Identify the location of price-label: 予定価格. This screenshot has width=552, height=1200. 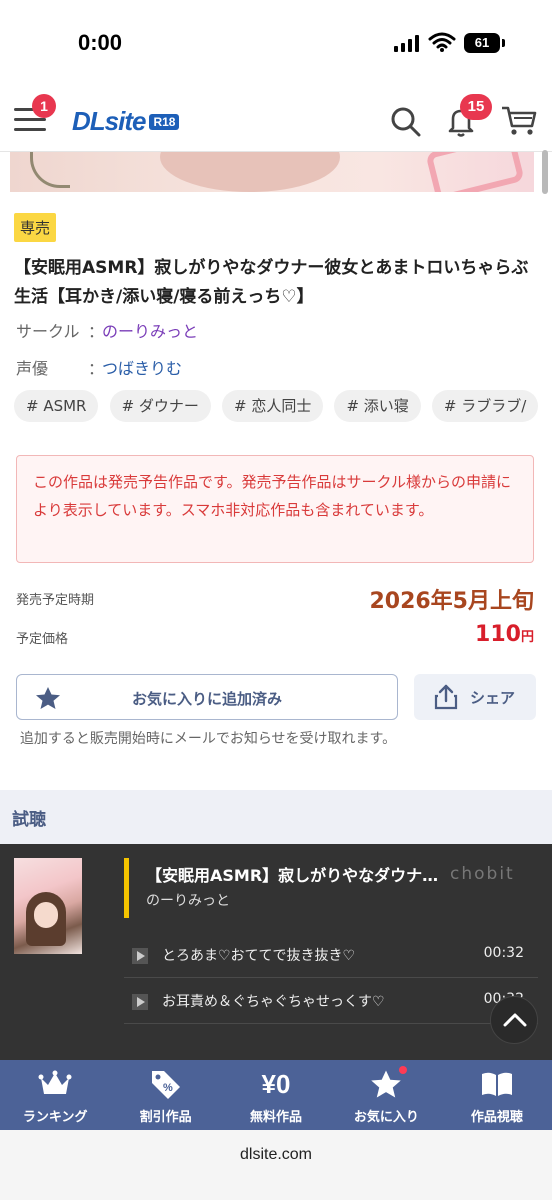
(42, 639).